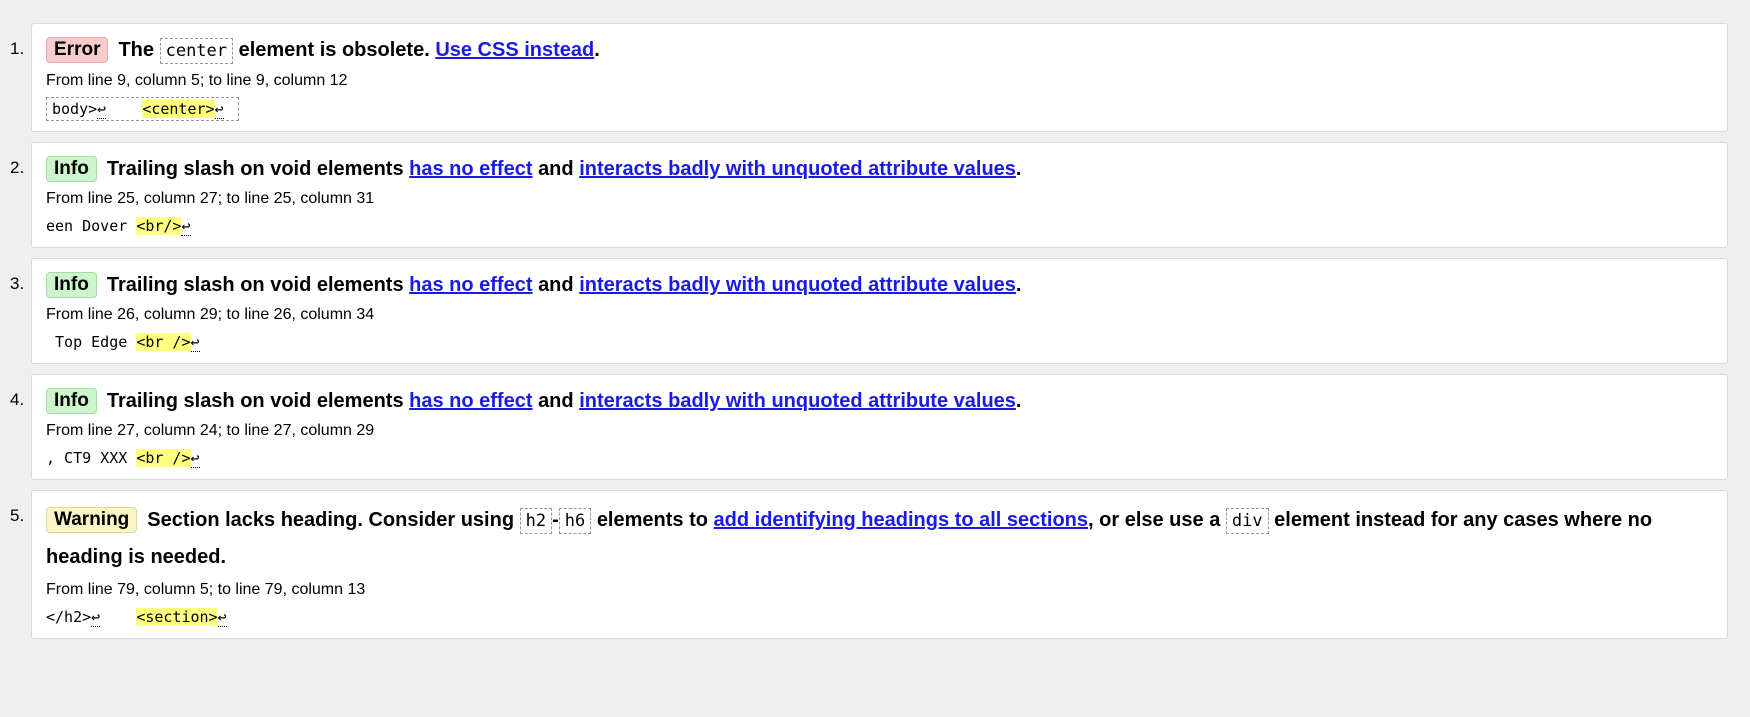 The image size is (1750, 717). I want to click on extract-context: , CT9 XXX, so click(91, 458).